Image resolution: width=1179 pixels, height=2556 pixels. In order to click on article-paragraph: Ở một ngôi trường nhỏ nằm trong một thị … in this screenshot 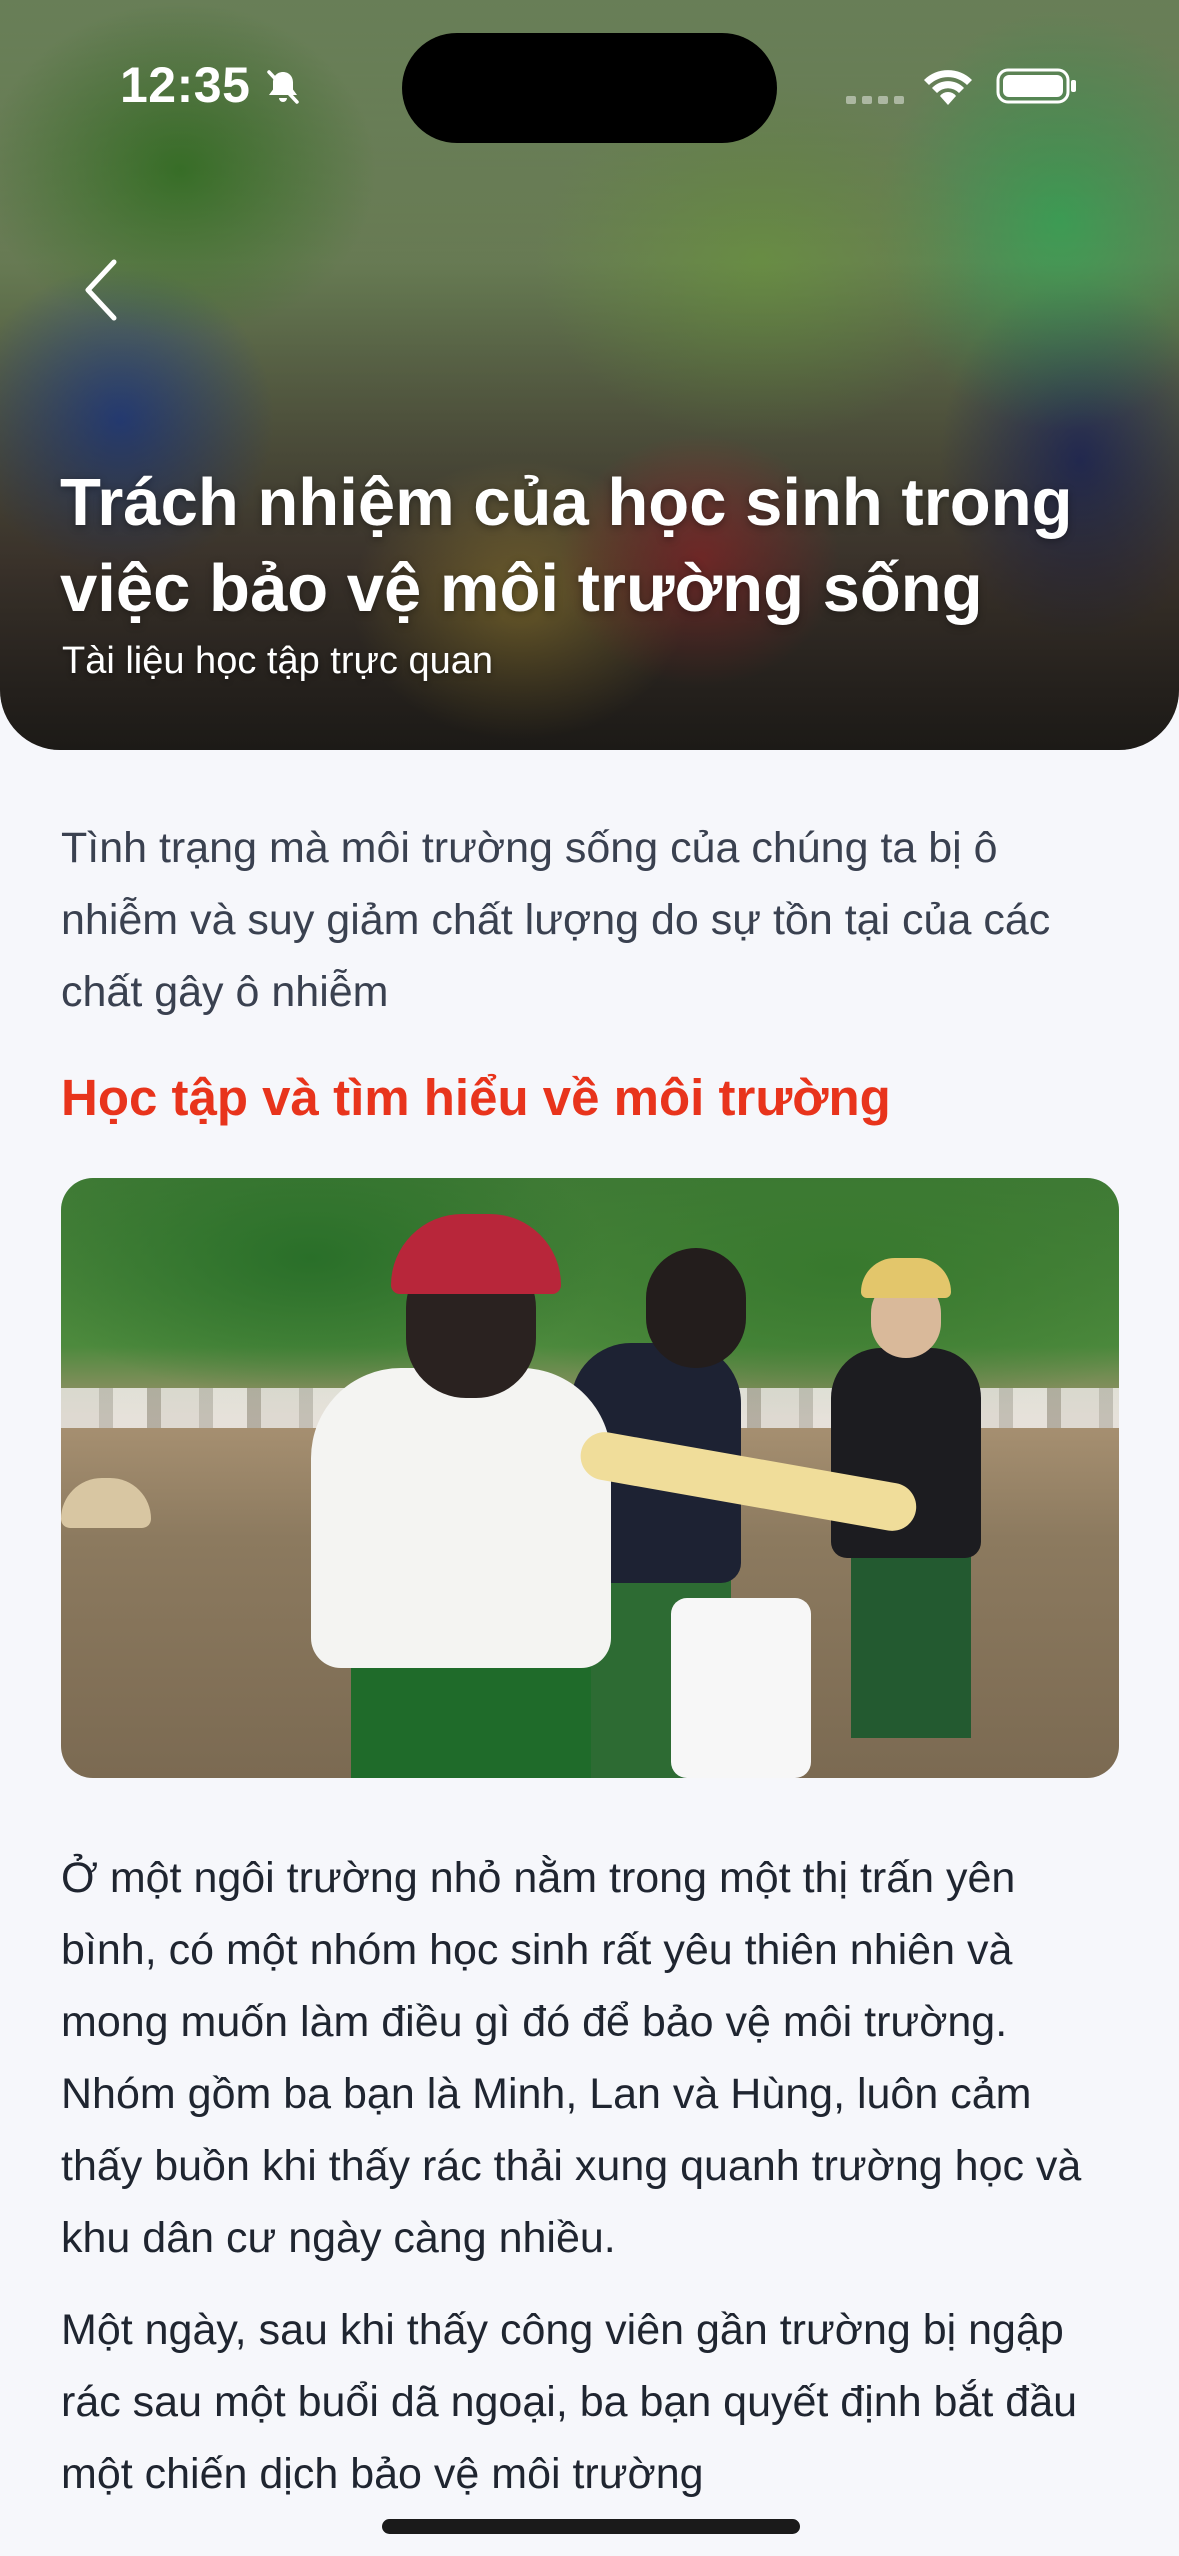, I will do `click(571, 2058)`.